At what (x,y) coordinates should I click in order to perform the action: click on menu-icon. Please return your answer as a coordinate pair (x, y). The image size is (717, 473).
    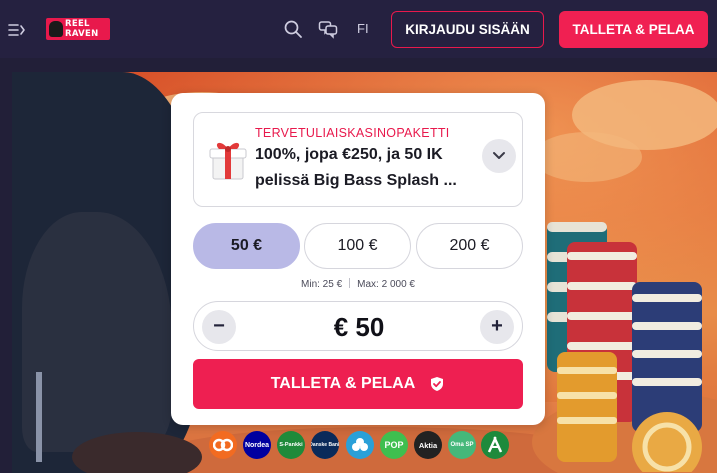
    Looking at the image, I should click on (17, 29).